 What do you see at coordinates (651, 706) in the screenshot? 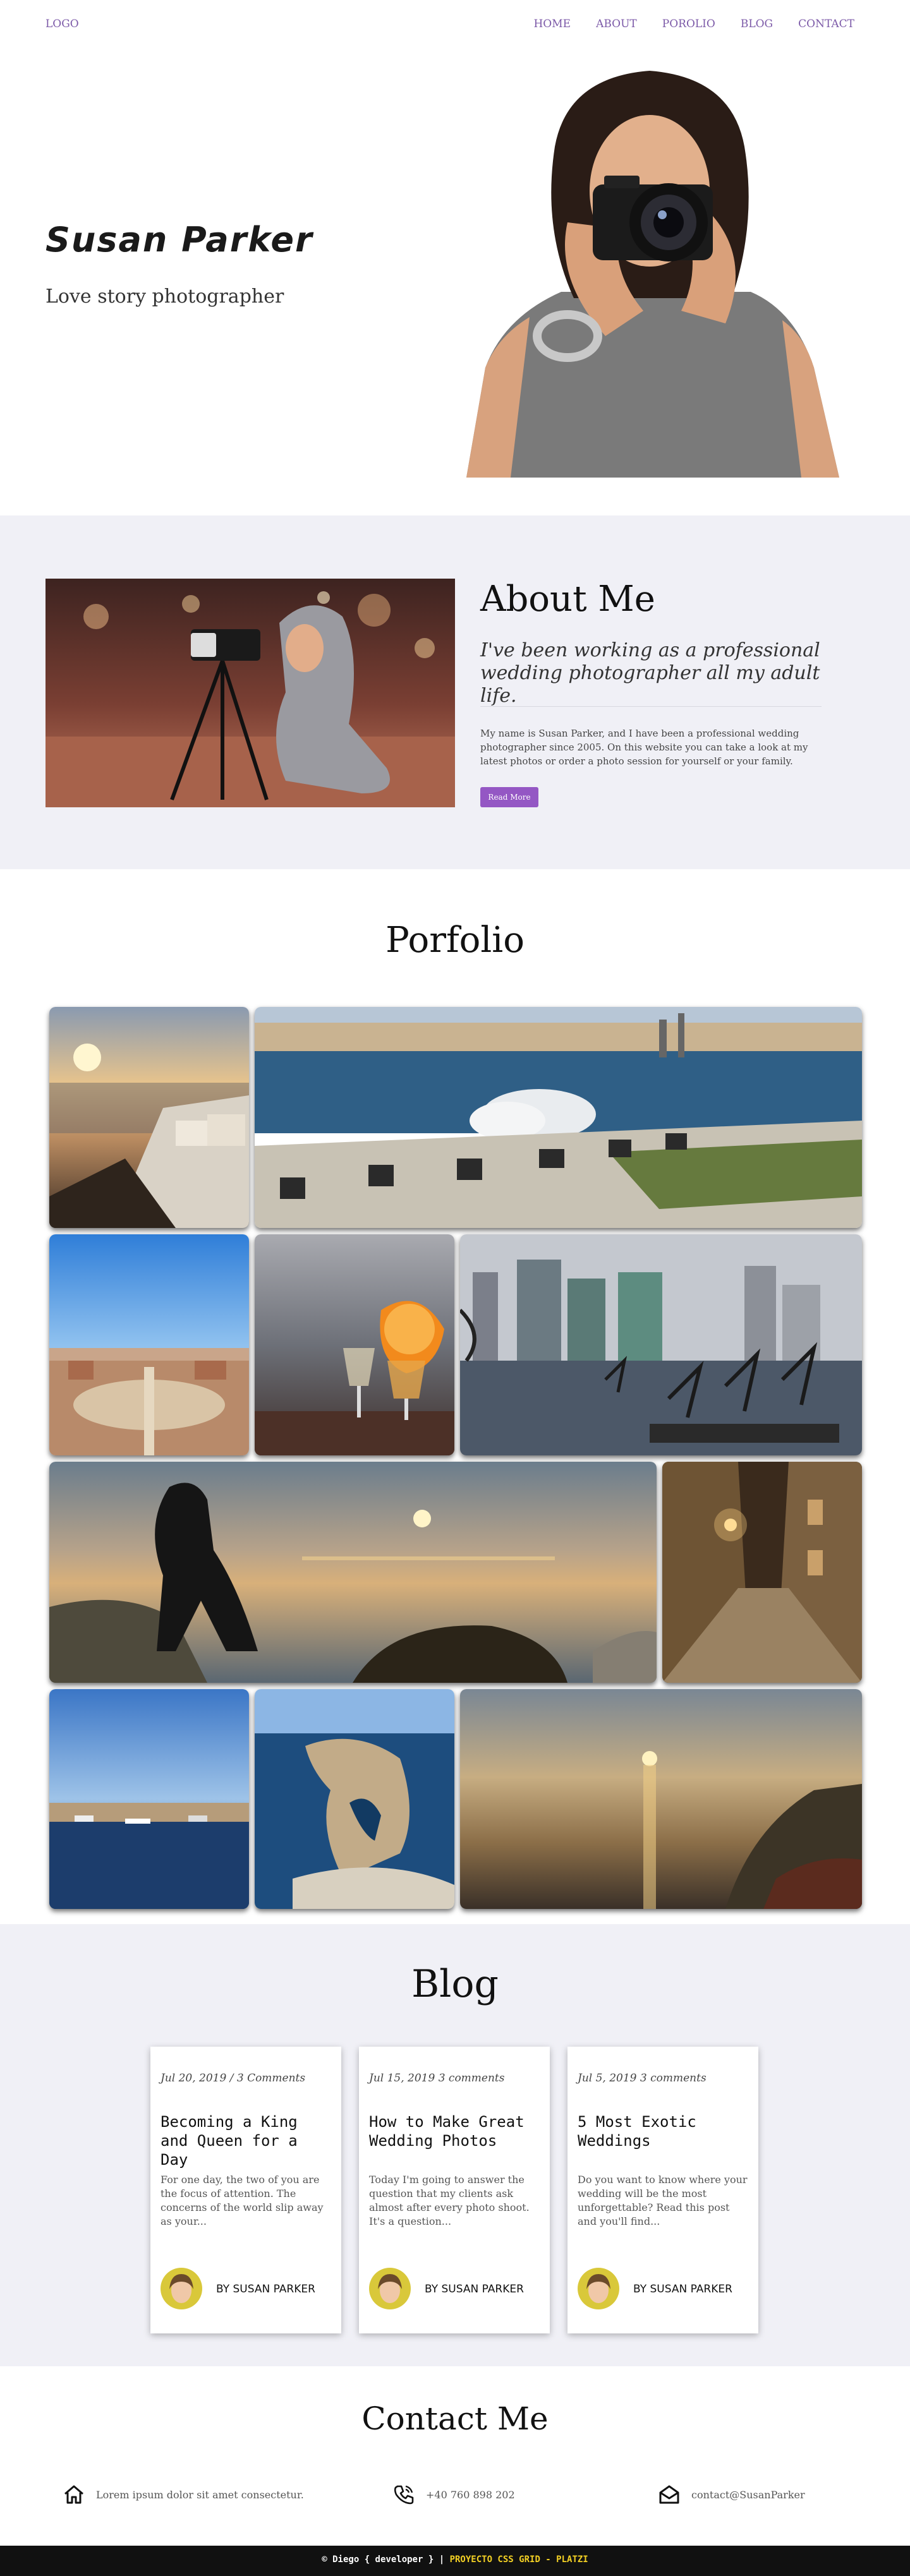
I see `about-divider` at bounding box center [651, 706].